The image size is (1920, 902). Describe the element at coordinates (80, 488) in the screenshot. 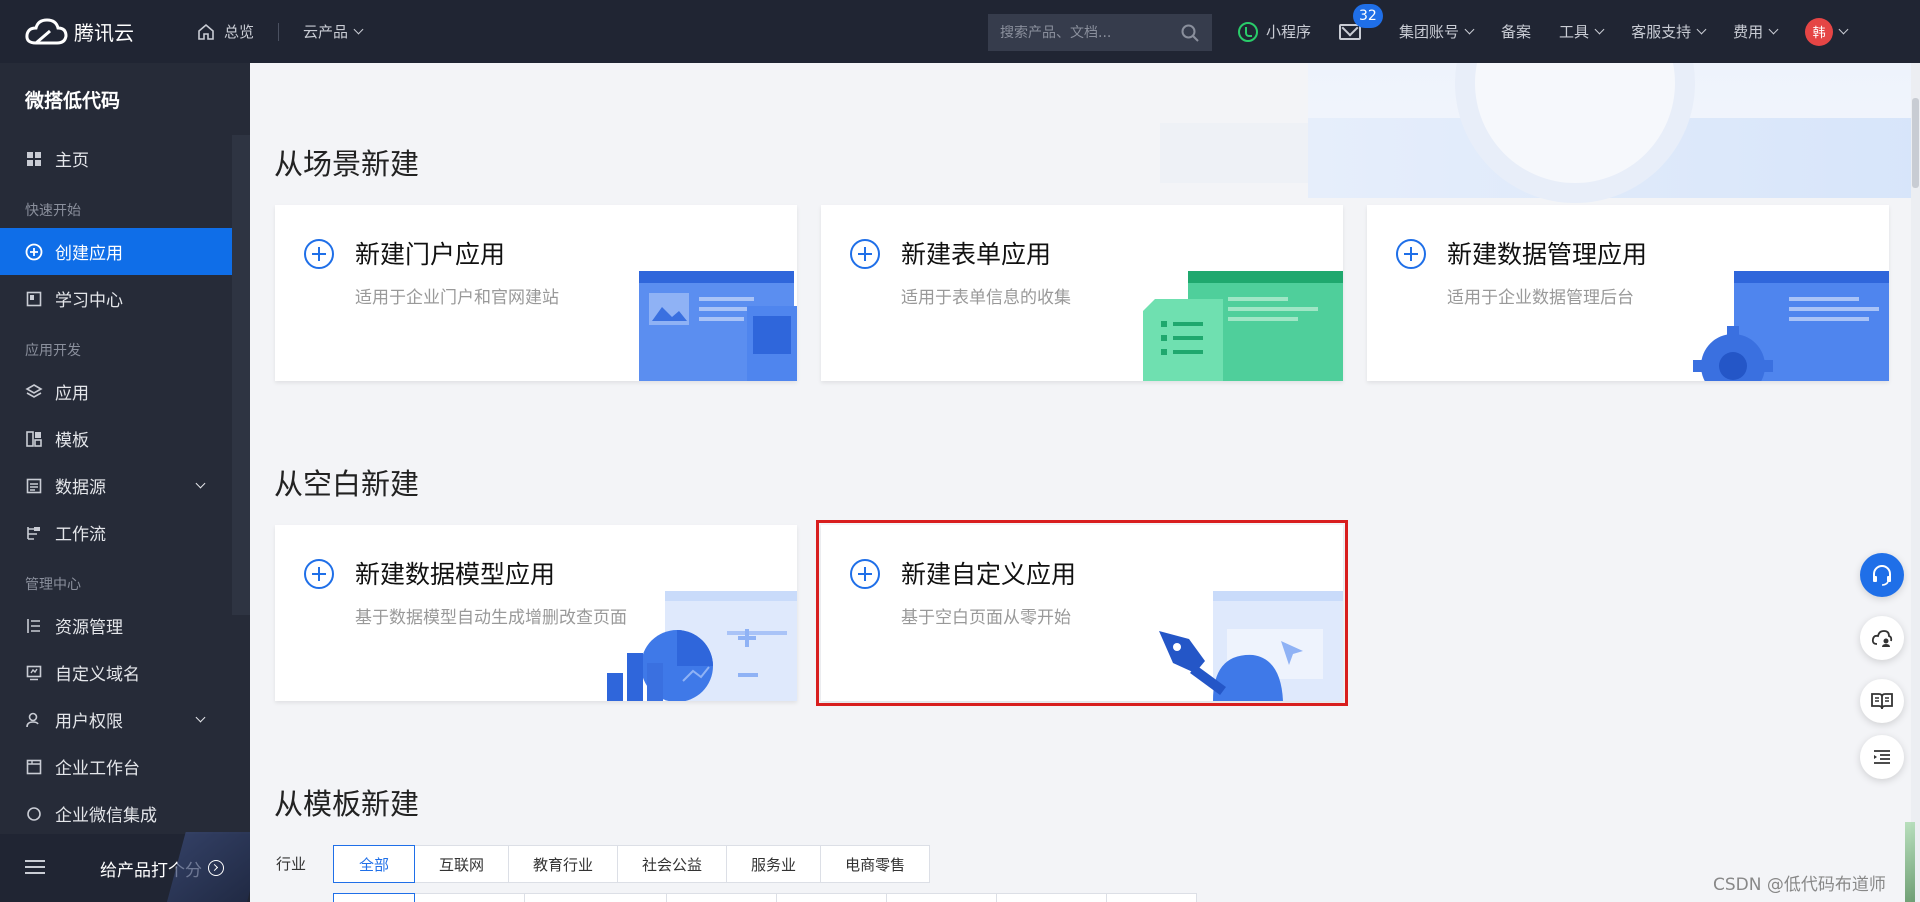

I see `sidebar-item-label: 数据源` at that location.